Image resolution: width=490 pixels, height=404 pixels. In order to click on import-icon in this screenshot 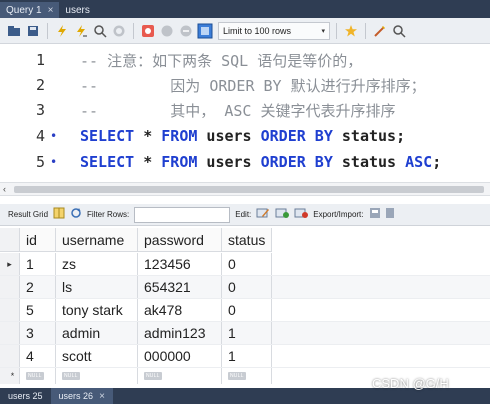, I will do `click(389, 214)`.